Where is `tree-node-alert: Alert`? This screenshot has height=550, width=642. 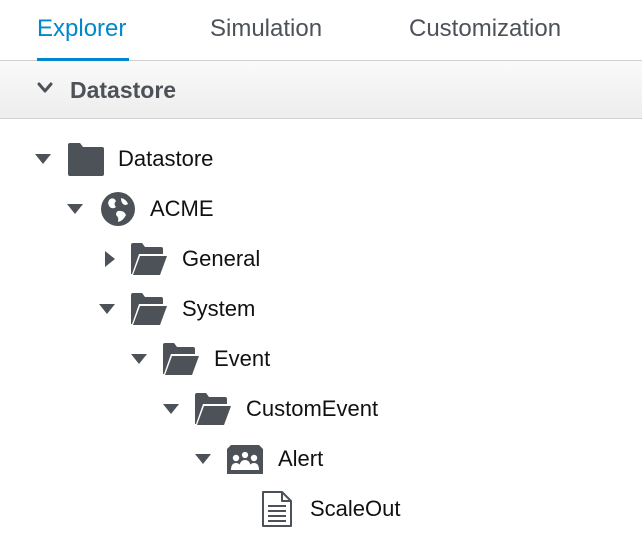
tree-node-alert: Alert is located at coordinates (180, 459).